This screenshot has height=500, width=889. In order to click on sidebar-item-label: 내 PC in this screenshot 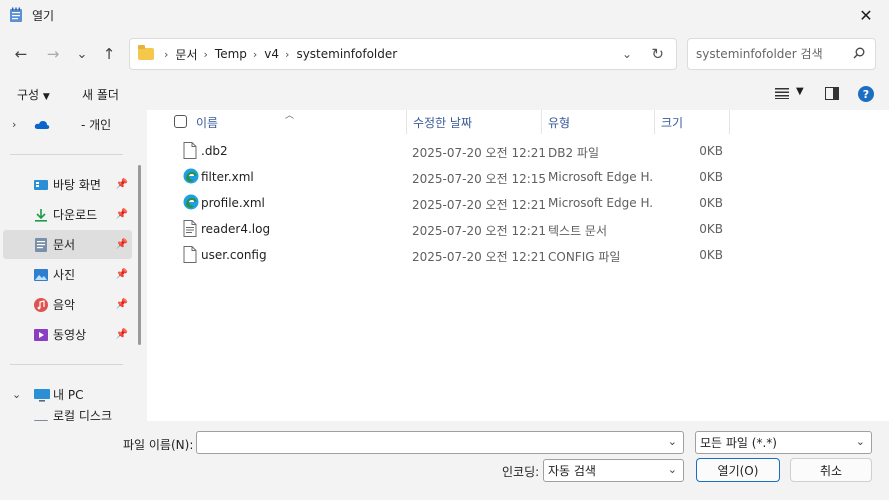, I will do `click(68, 395)`.